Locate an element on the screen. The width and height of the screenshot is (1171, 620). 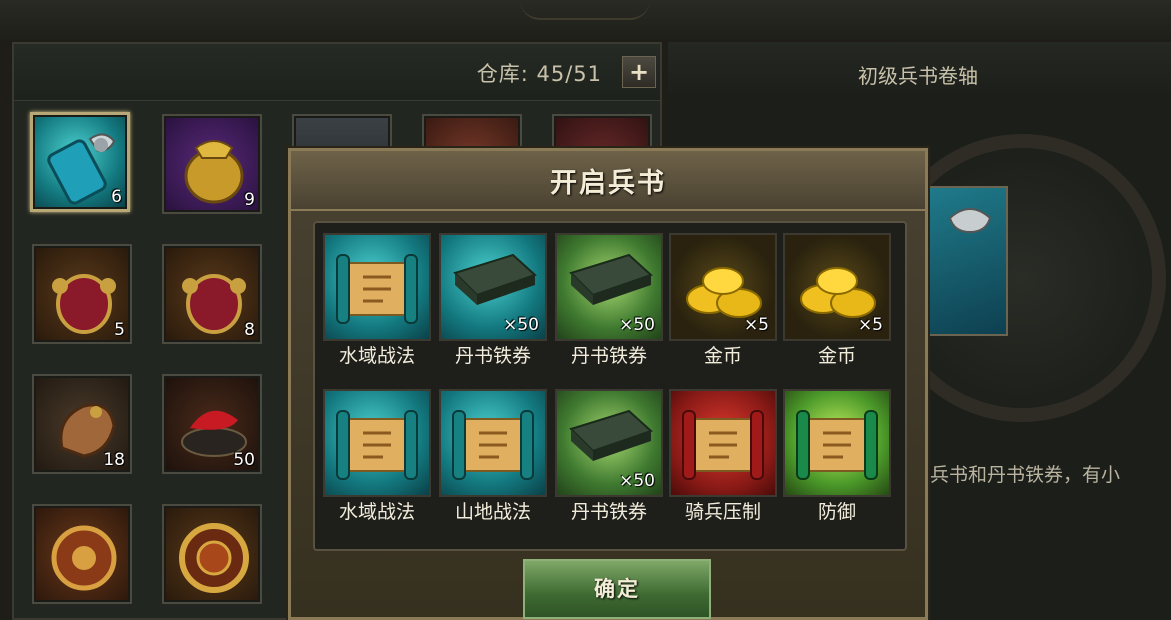
green-scroll-icon is located at coordinates (837, 443).